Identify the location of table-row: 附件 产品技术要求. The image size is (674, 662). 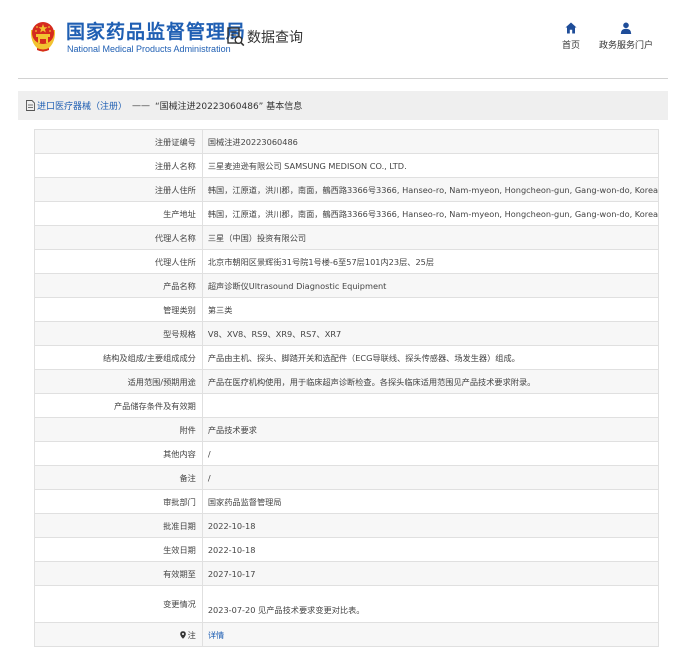
(347, 429).